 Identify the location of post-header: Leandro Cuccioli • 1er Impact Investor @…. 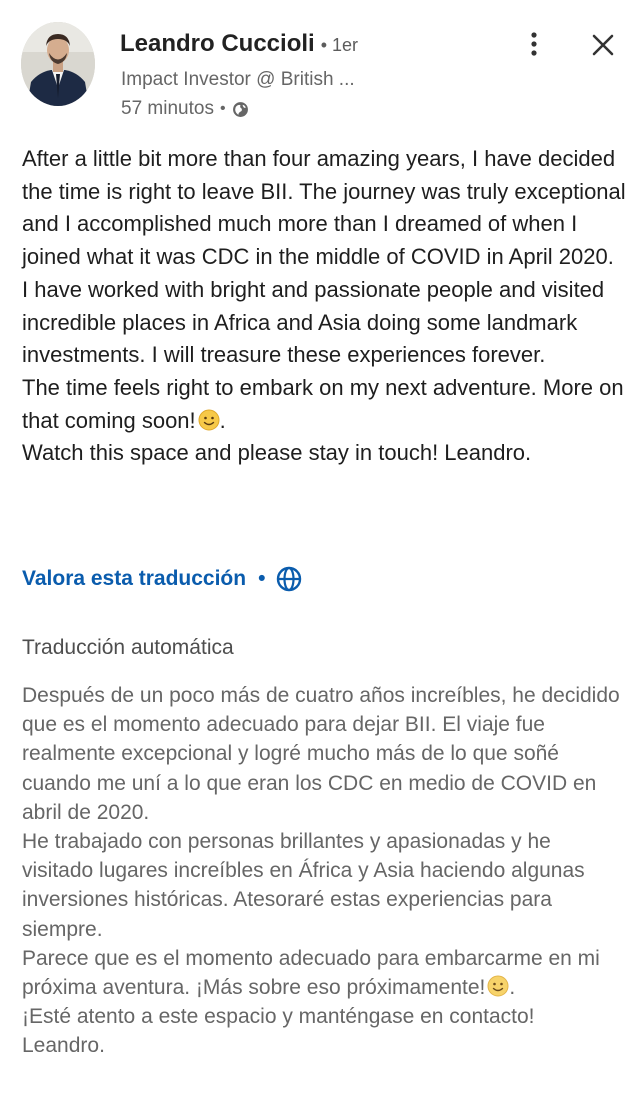
(320, 70).